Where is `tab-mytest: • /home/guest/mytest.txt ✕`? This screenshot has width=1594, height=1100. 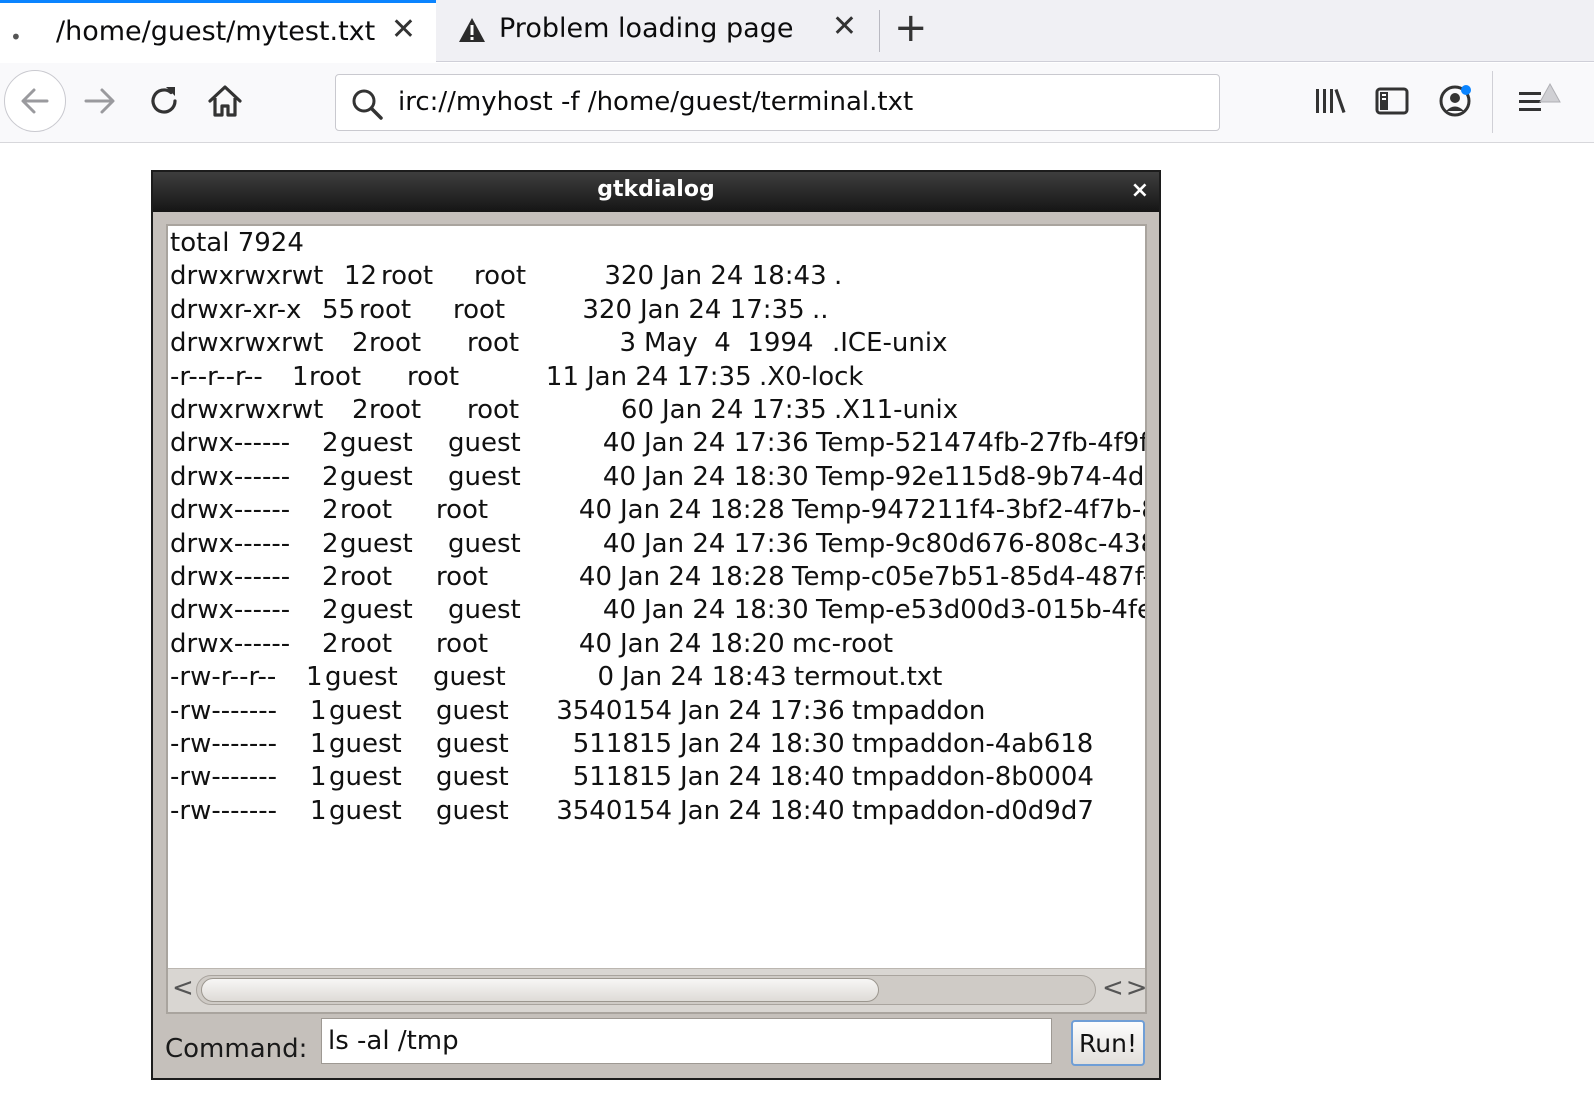
tab-mytest: • /home/guest/mytest.txt ✕ is located at coordinates (218, 31).